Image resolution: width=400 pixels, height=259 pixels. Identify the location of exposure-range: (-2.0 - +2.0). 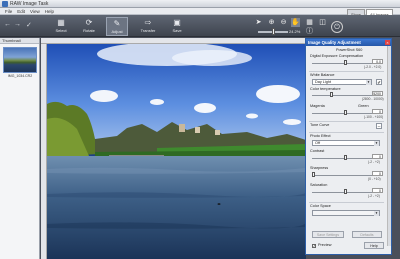
(373, 67).